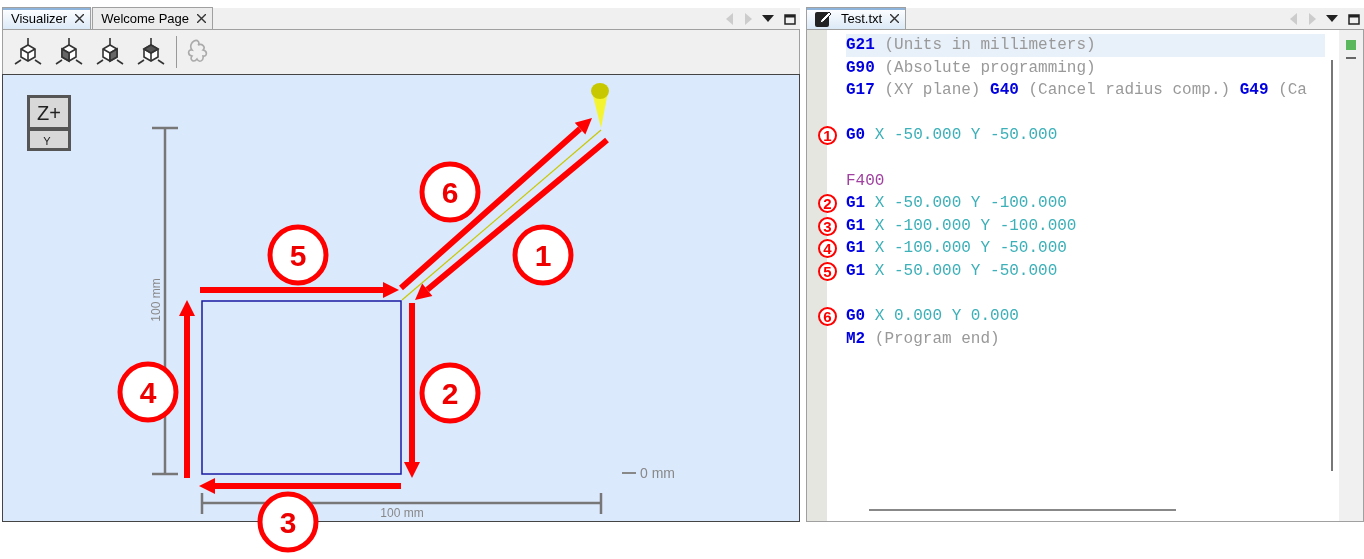  Describe the element at coordinates (933, 317) in the screenshot. I see `code-line: G0 X 0.000 Y 0.000` at that location.